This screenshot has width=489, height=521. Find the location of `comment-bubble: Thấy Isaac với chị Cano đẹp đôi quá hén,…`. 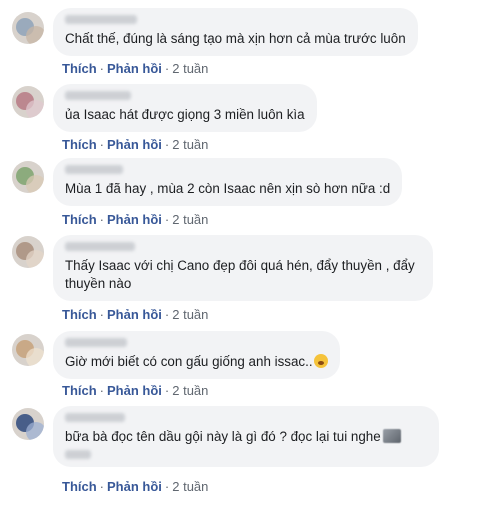

comment-bubble: Thấy Isaac với chị Cano đẹp đôi quá hén,… is located at coordinates (243, 268).